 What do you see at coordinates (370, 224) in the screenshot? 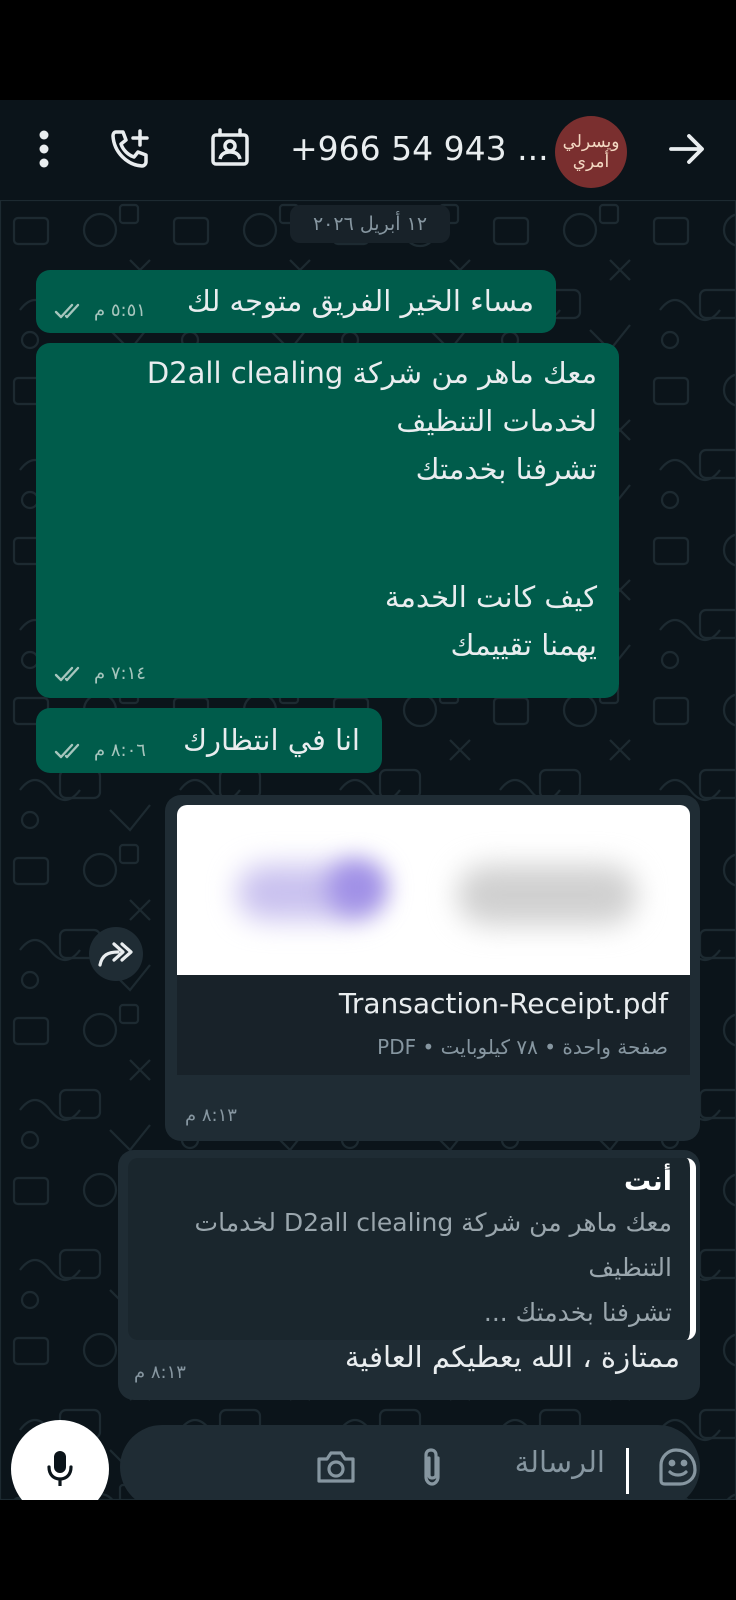
I see `date-separator: ١٢ أبريل ٢٠٢٦` at bounding box center [370, 224].